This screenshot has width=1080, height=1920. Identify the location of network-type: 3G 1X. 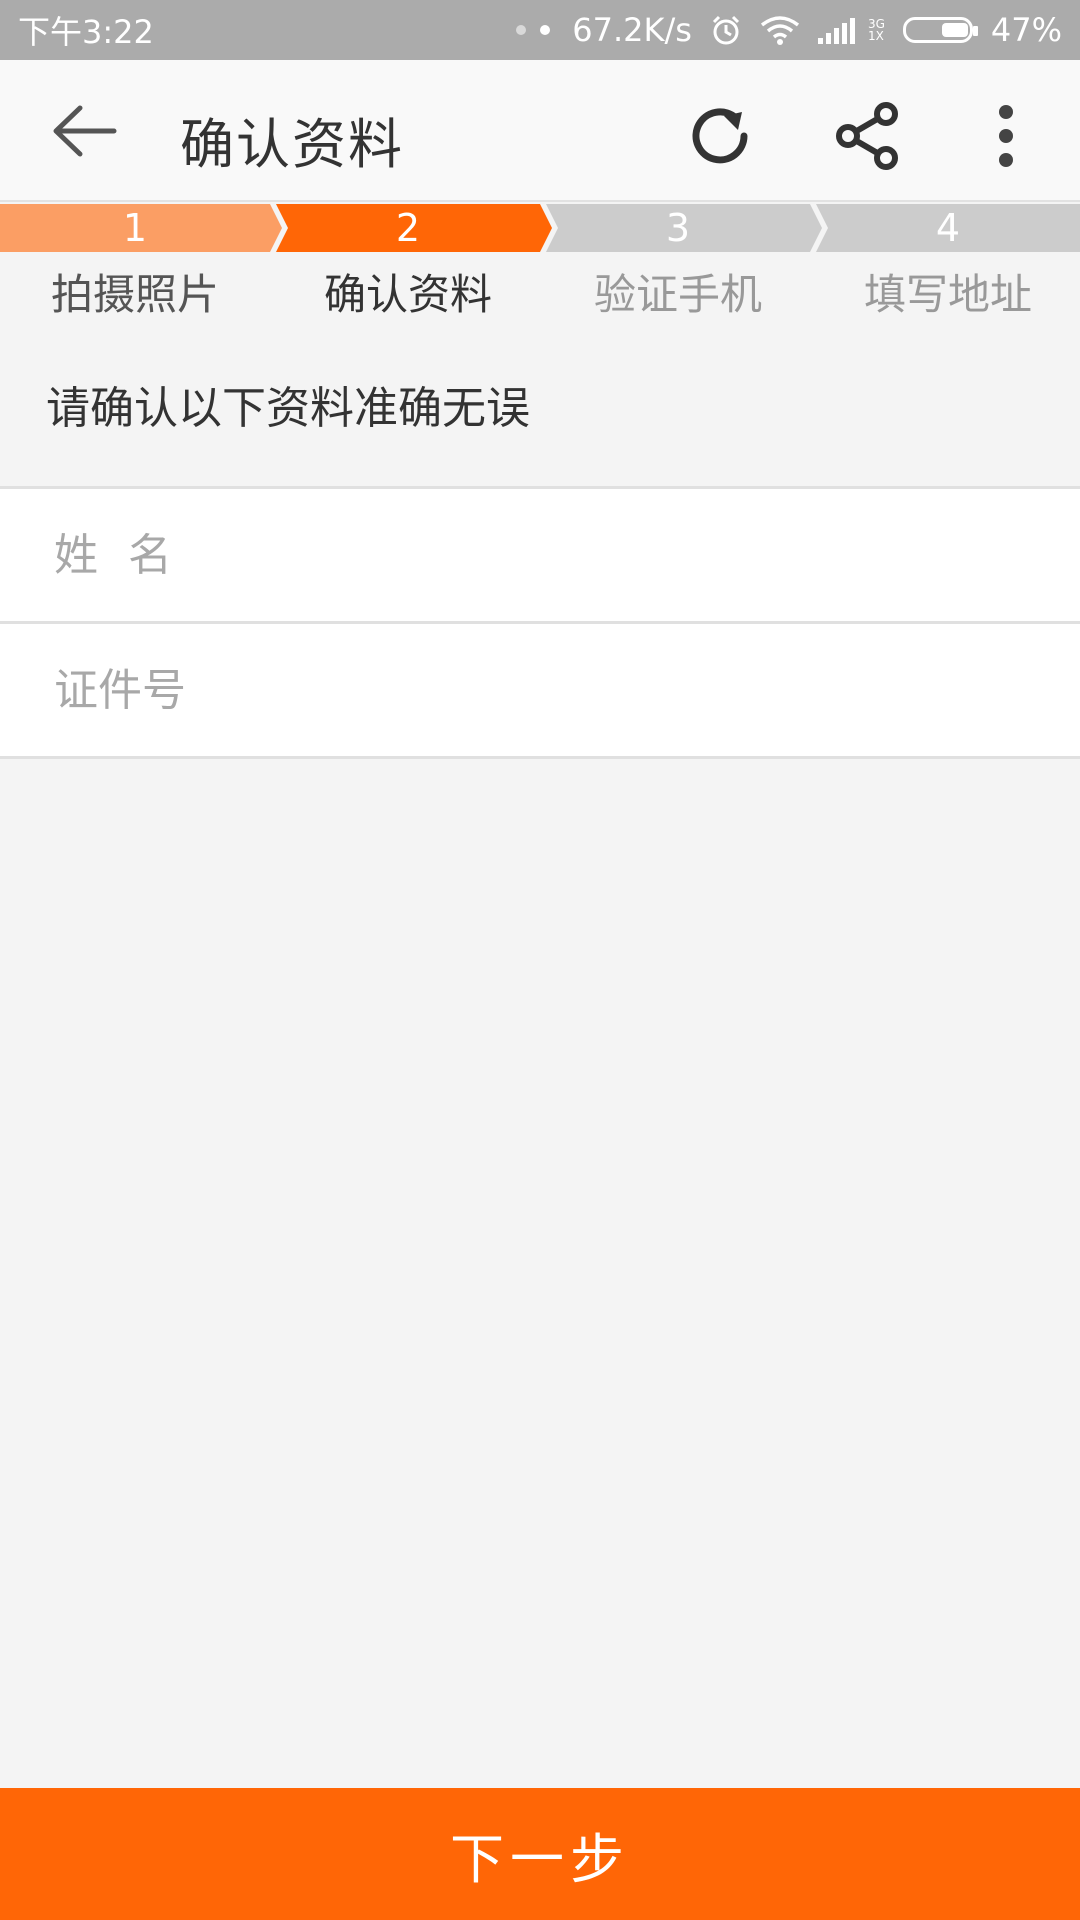
(876, 30).